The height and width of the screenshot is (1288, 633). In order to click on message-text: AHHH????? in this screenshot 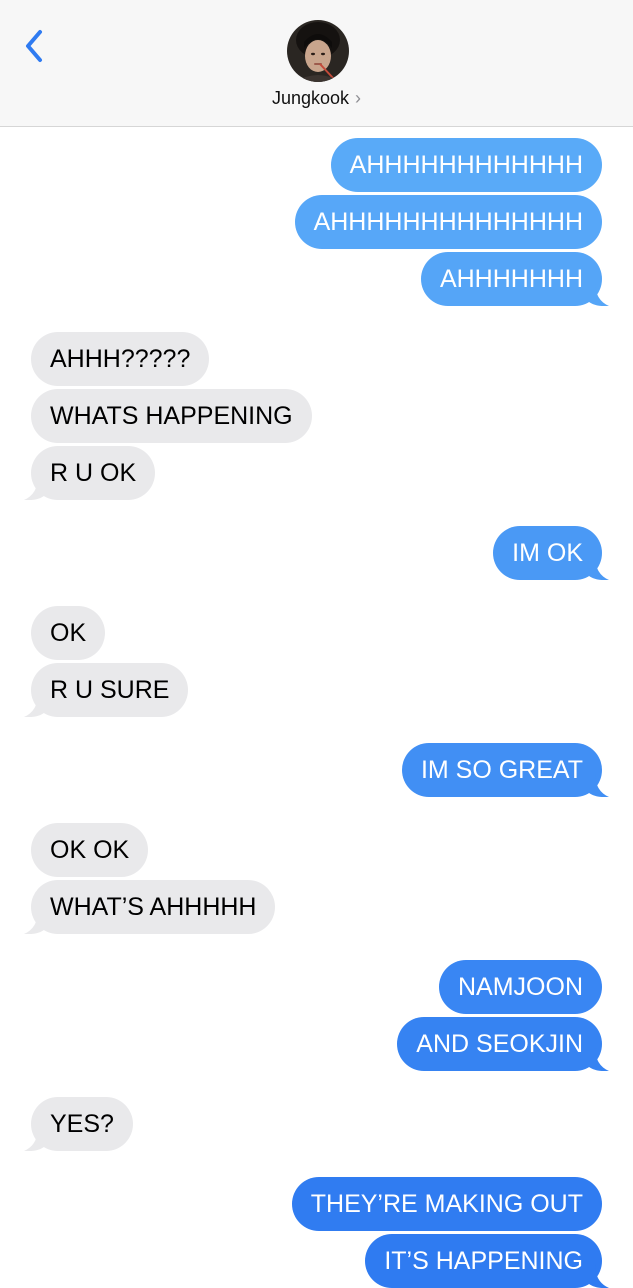, I will do `click(120, 359)`.